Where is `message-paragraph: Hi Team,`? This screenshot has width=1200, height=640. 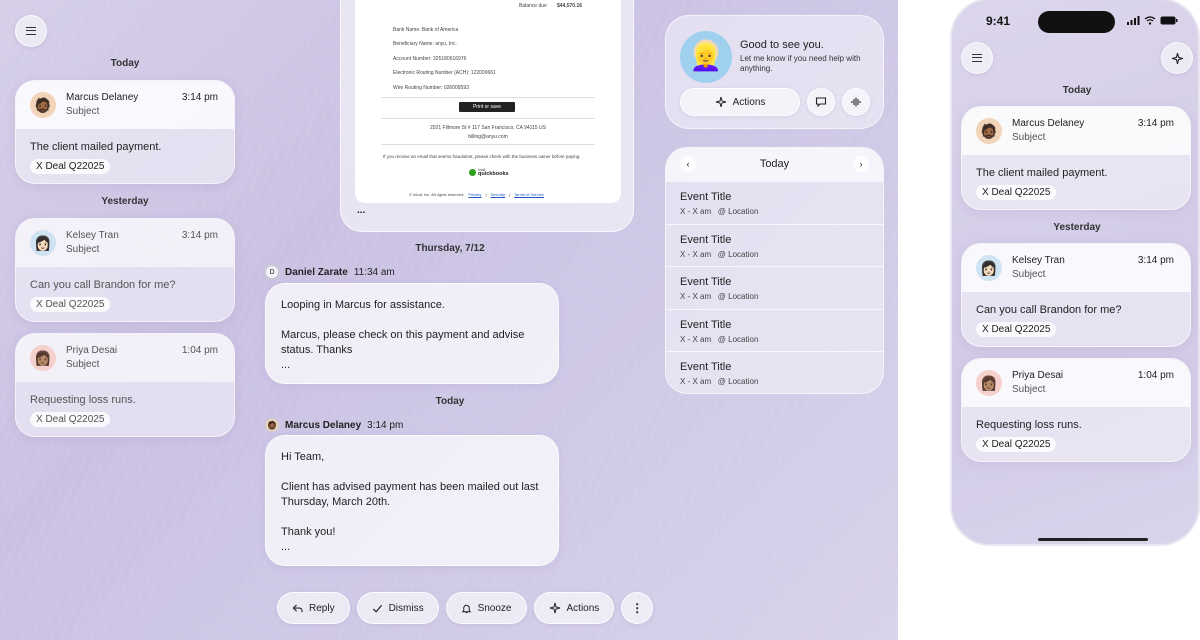 message-paragraph: Hi Team, is located at coordinates (303, 457).